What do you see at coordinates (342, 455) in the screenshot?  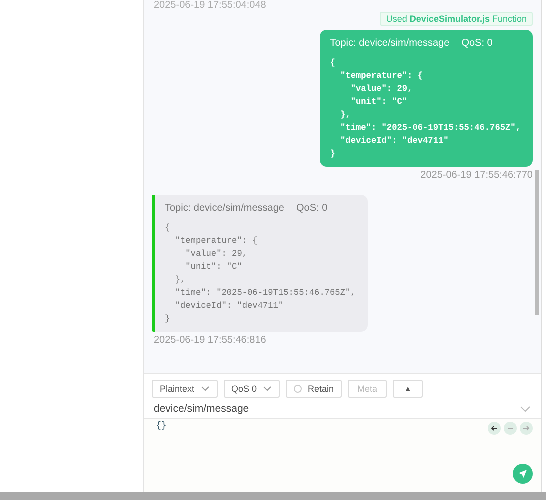 I see `payload-editor: {}` at bounding box center [342, 455].